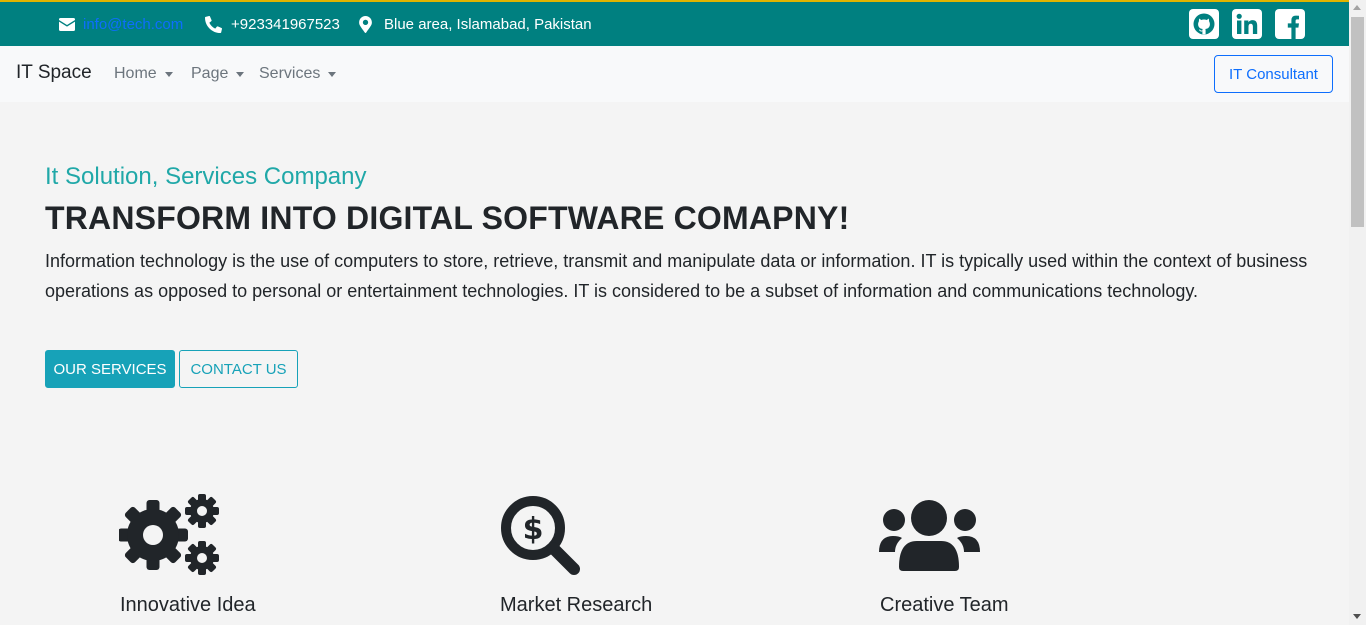 The height and width of the screenshot is (625, 1366). Describe the element at coordinates (1357, 7) in the screenshot. I see `scroll-up-arrow-icon` at that location.